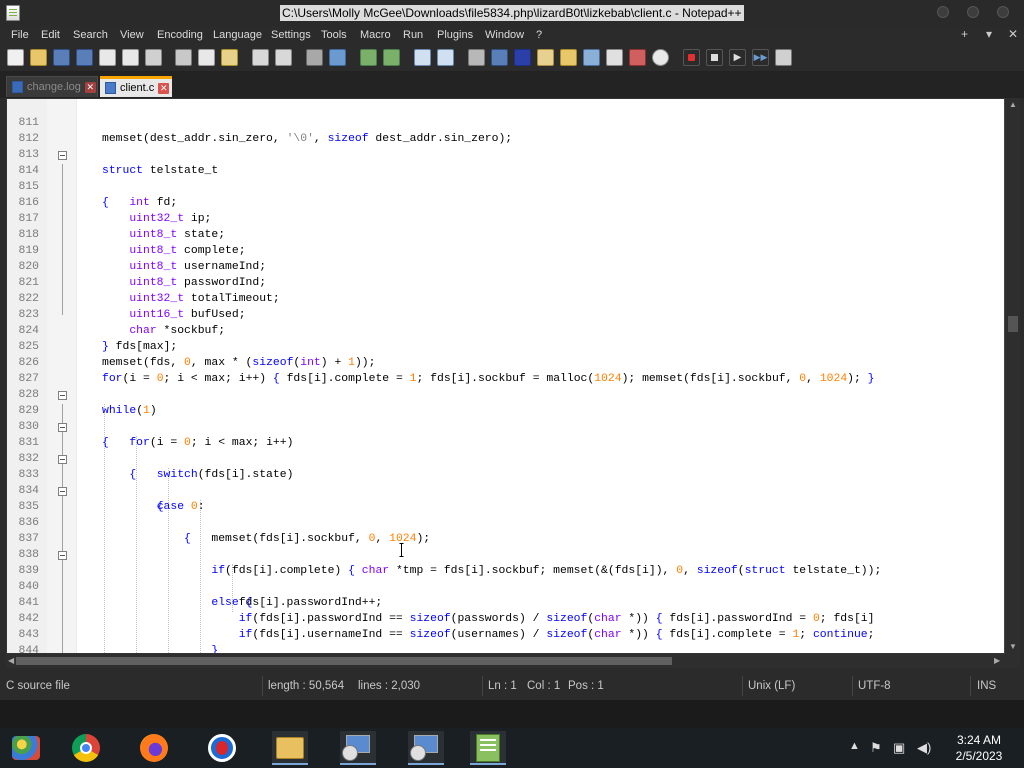 The height and width of the screenshot is (768, 1024). What do you see at coordinates (986, 686) in the screenshot?
I see `insert-mode-label: INS` at bounding box center [986, 686].